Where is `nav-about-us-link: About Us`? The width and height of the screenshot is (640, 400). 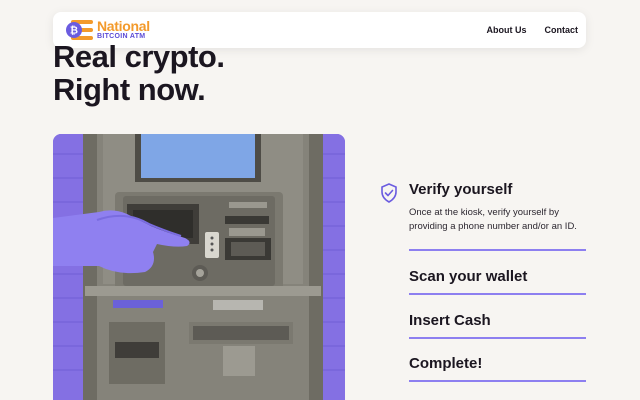
nav-about-us-link: About Us is located at coordinates (507, 30).